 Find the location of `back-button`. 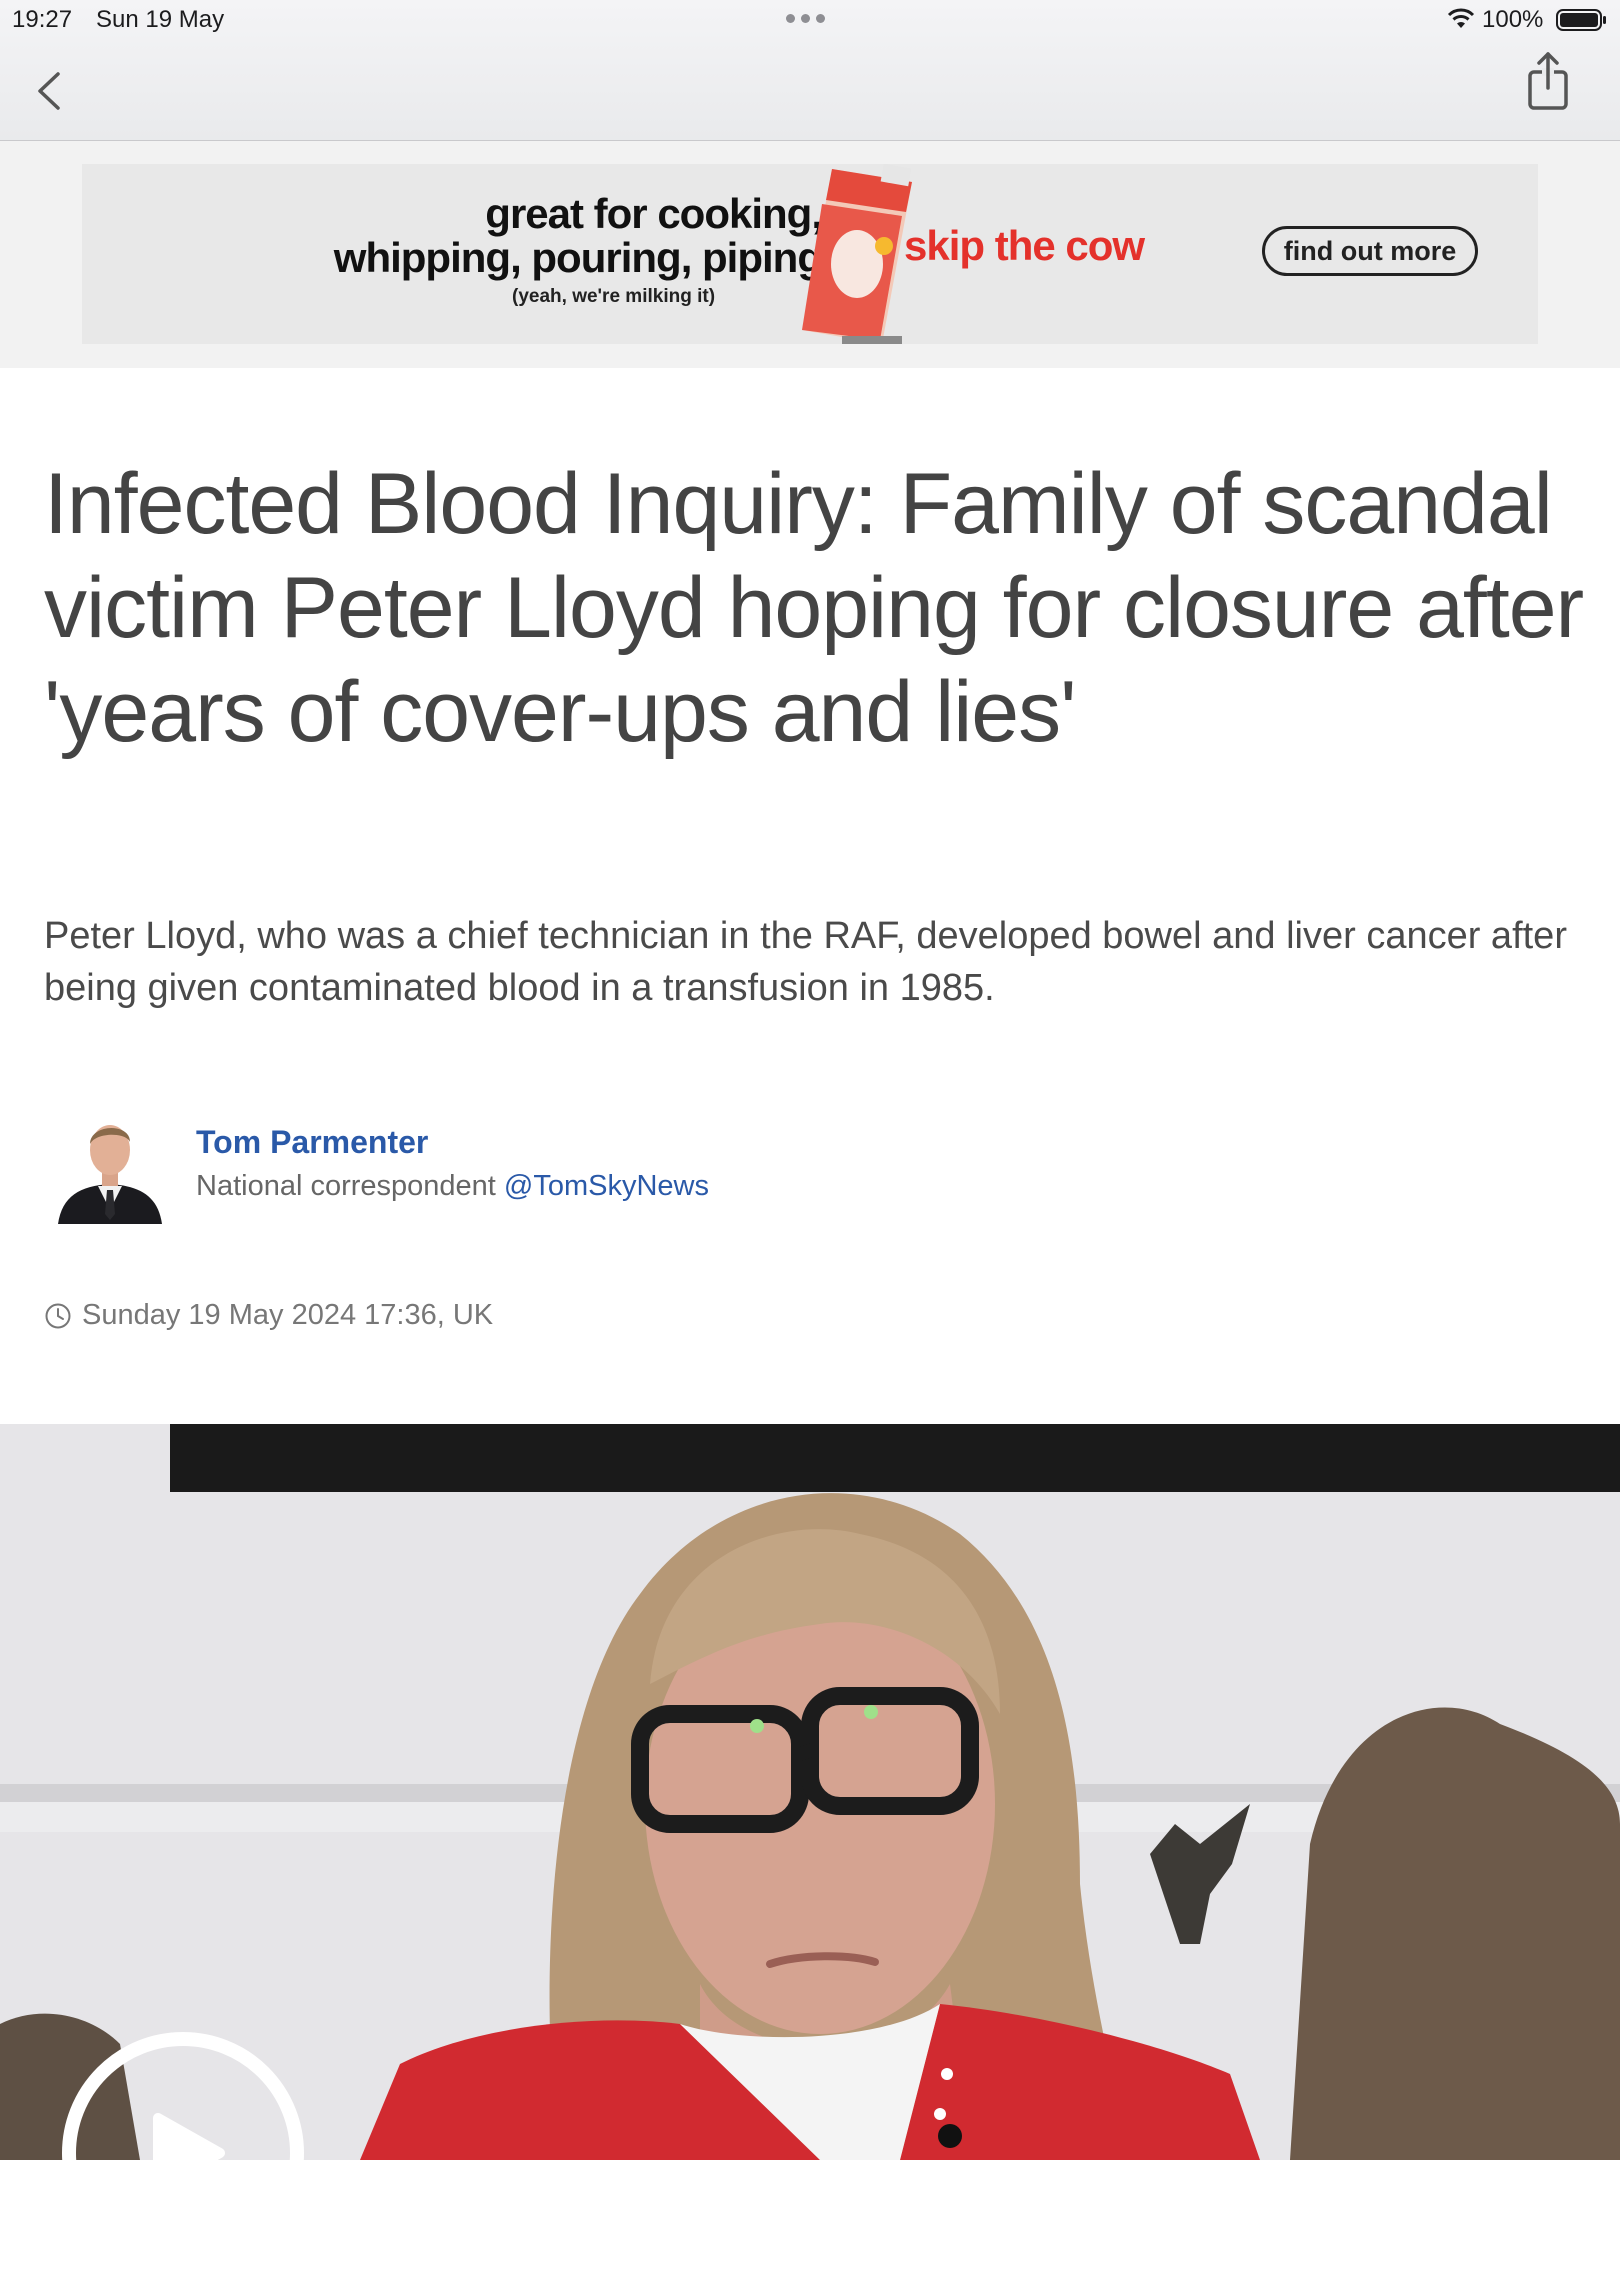

back-button is located at coordinates (50, 91).